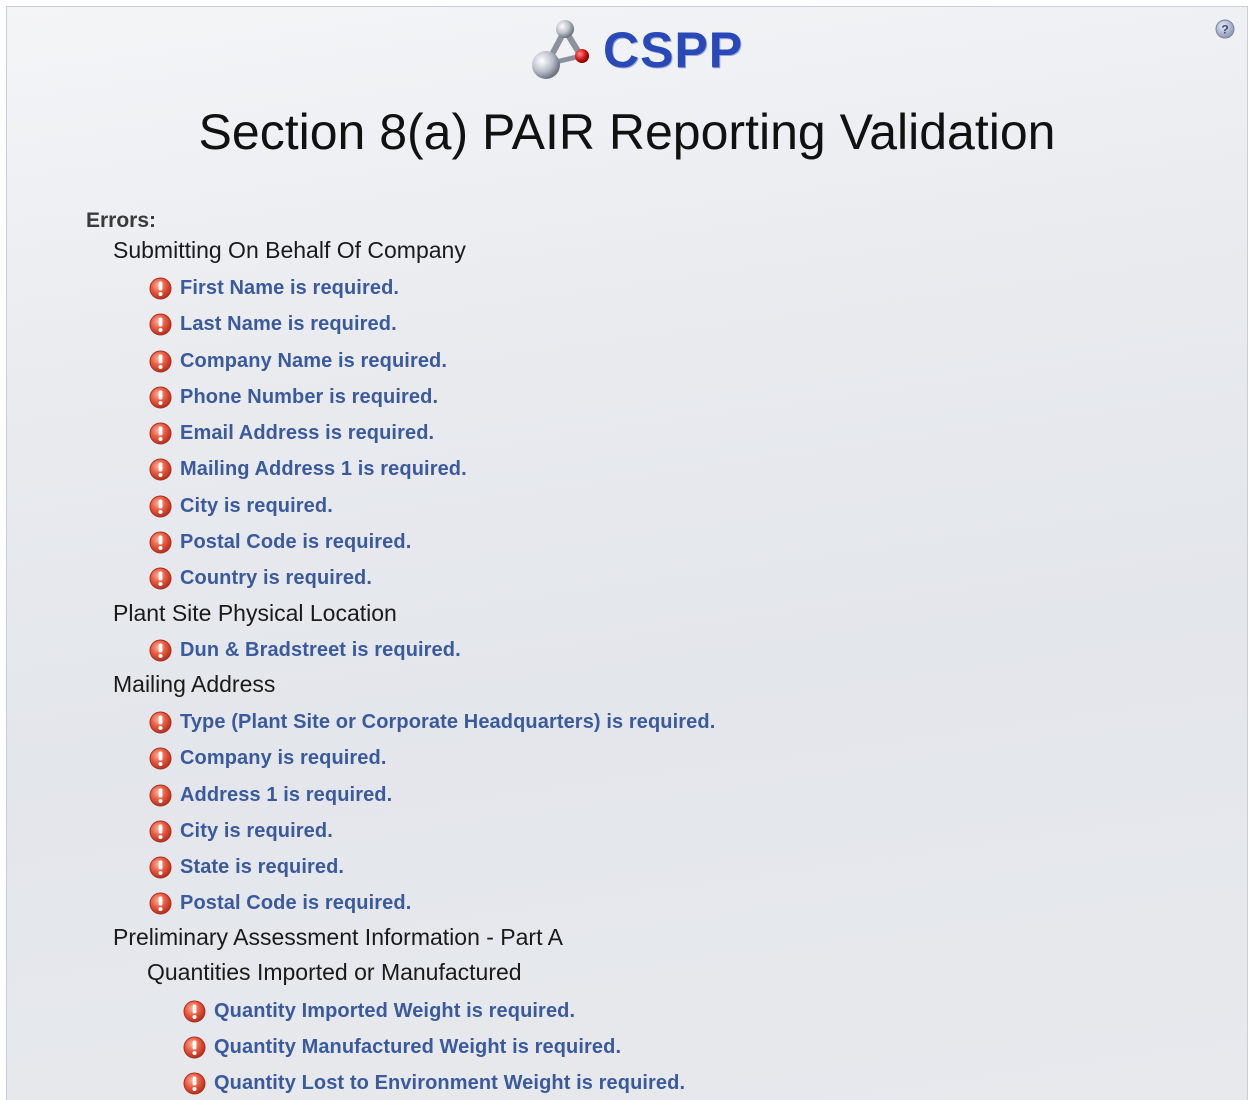 The image size is (1251, 1100). Describe the element at coordinates (283, 758) in the screenshot. I see `error-message: Company is required.` at that location.